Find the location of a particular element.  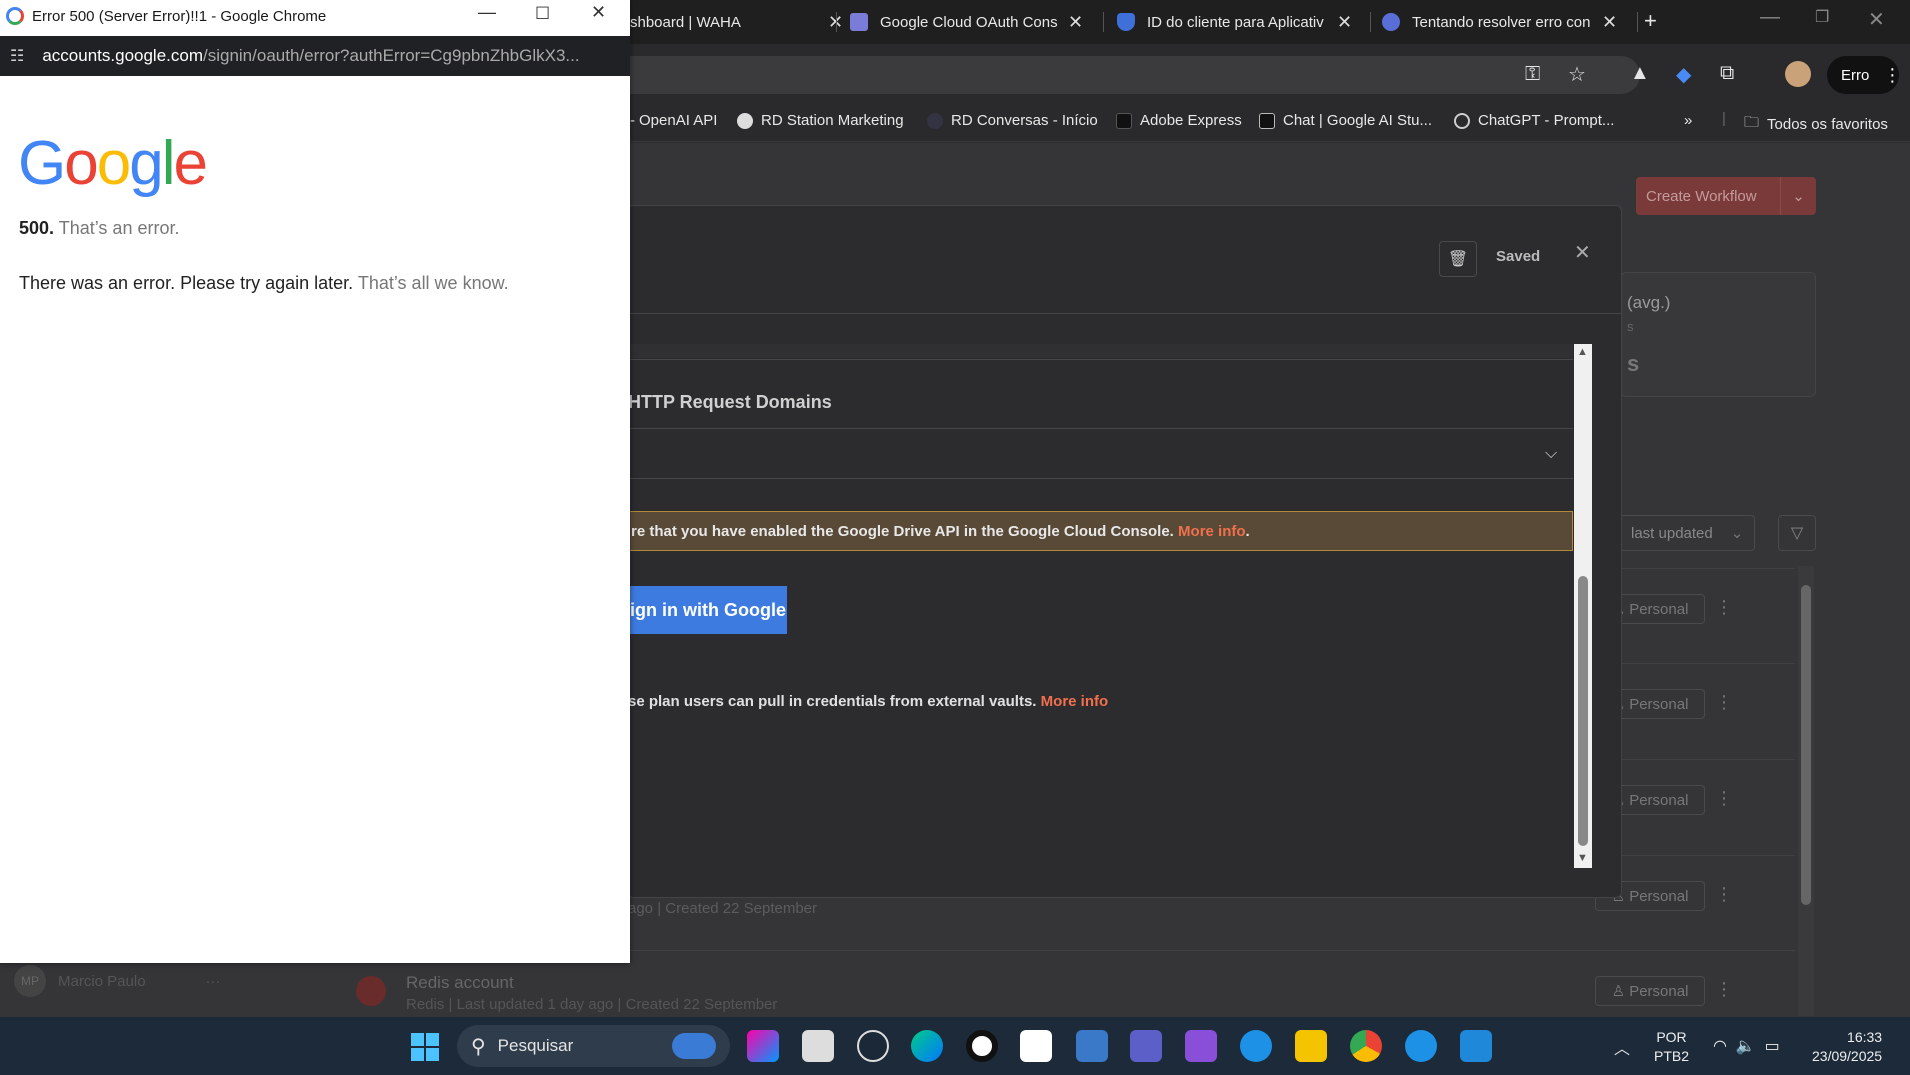

folder-icon: 🗀 is located at coordinates (1752, 122).